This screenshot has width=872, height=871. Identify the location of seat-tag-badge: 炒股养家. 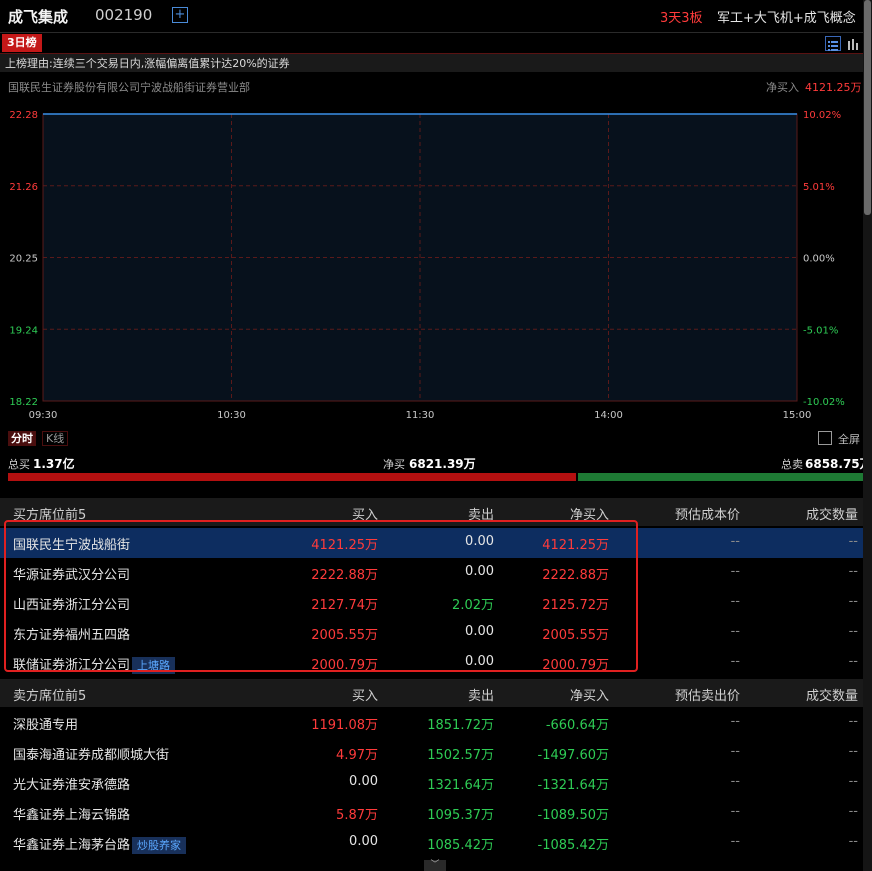
(159, 845).